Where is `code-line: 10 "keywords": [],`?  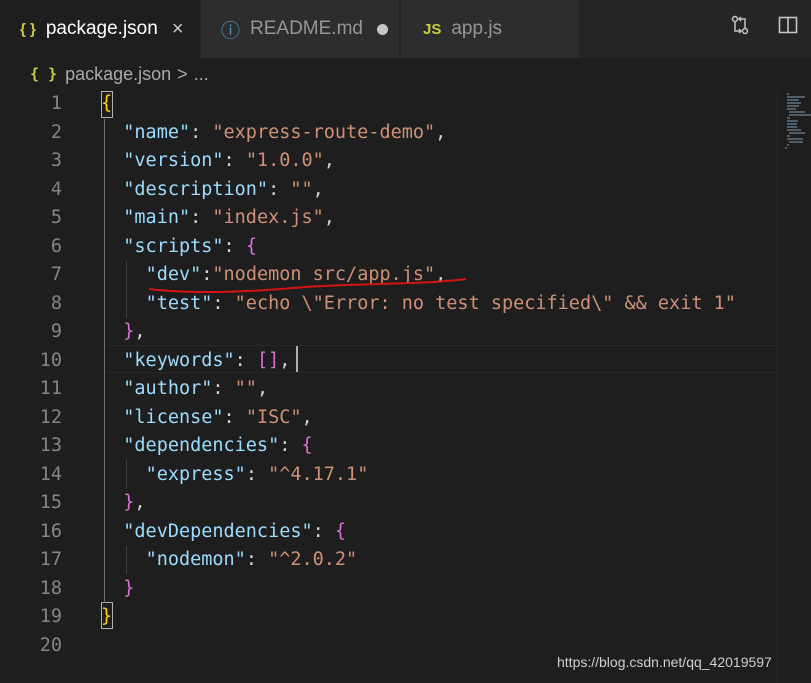 code-line: 10 "keywords": [], is located at coordinates (405, 361).